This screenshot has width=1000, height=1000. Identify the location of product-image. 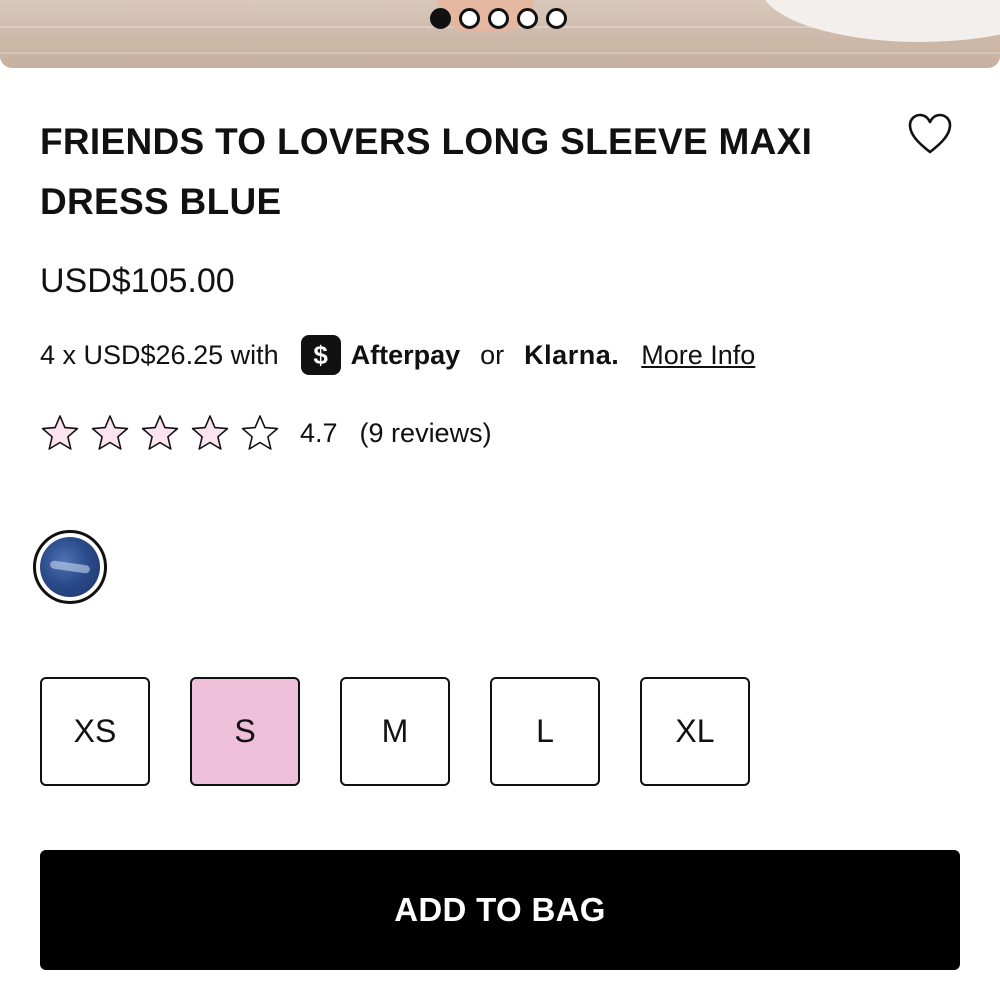
(500, 34).